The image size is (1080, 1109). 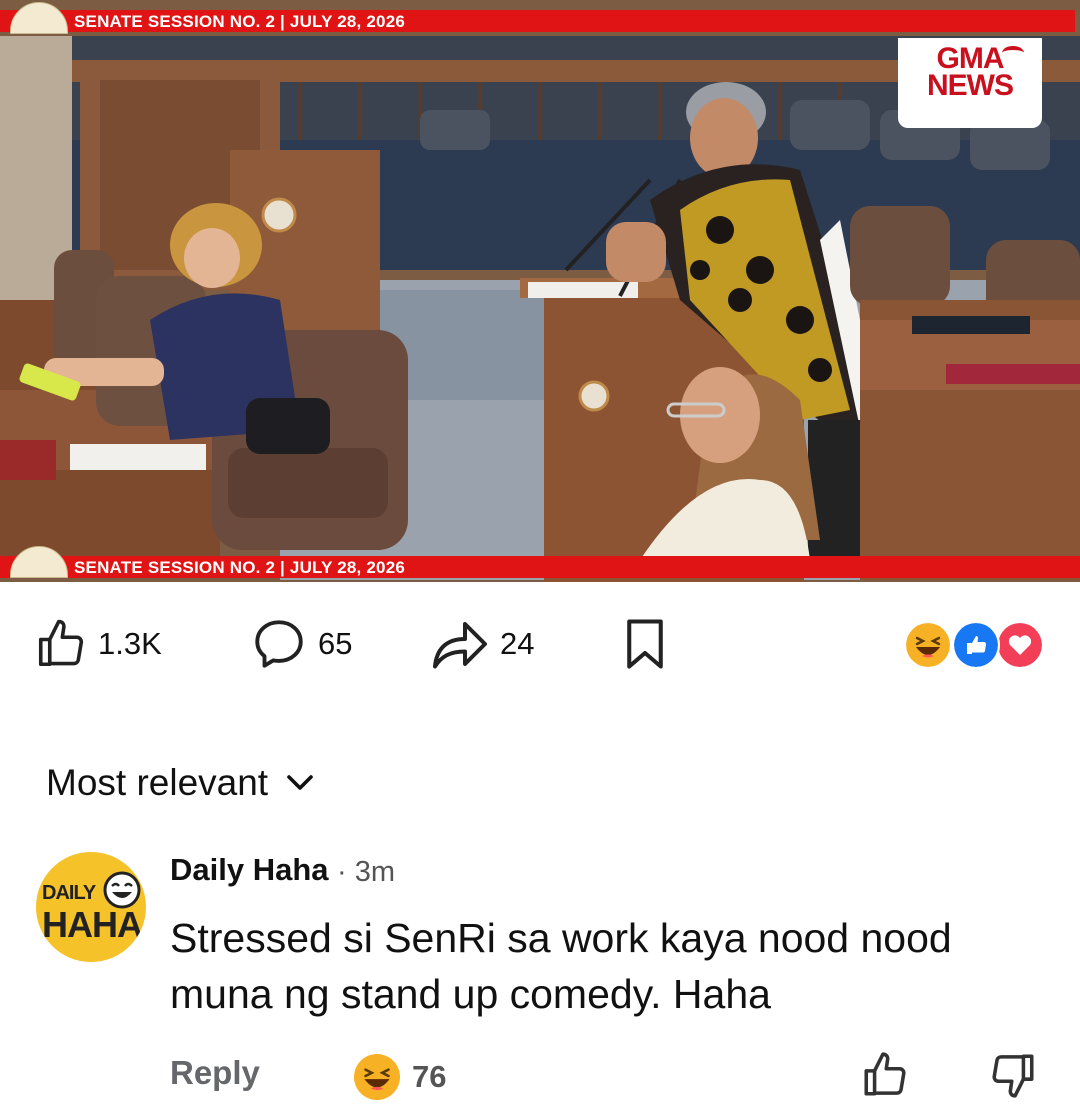 I want to click on comment-bubble-icon, so click(x=279, y=644).